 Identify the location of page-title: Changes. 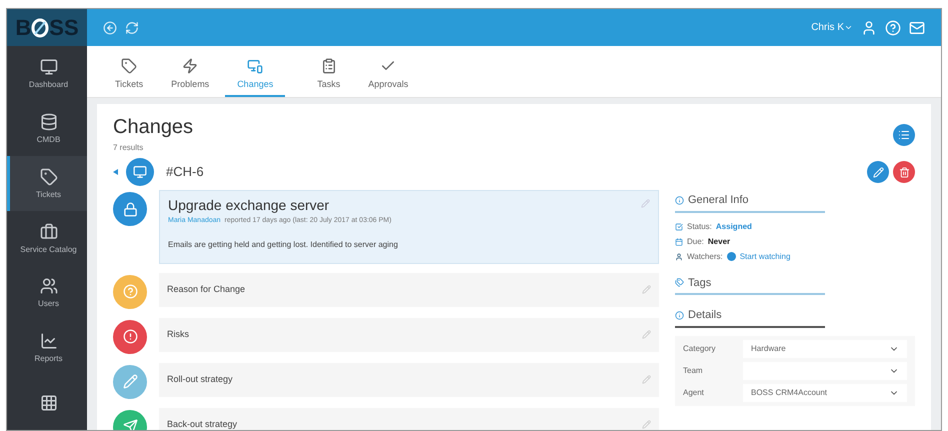
(153, 127).